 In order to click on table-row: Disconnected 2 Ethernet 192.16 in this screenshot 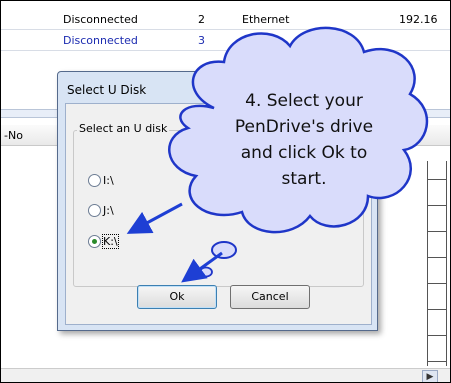, I will do `click(225, 19)`.